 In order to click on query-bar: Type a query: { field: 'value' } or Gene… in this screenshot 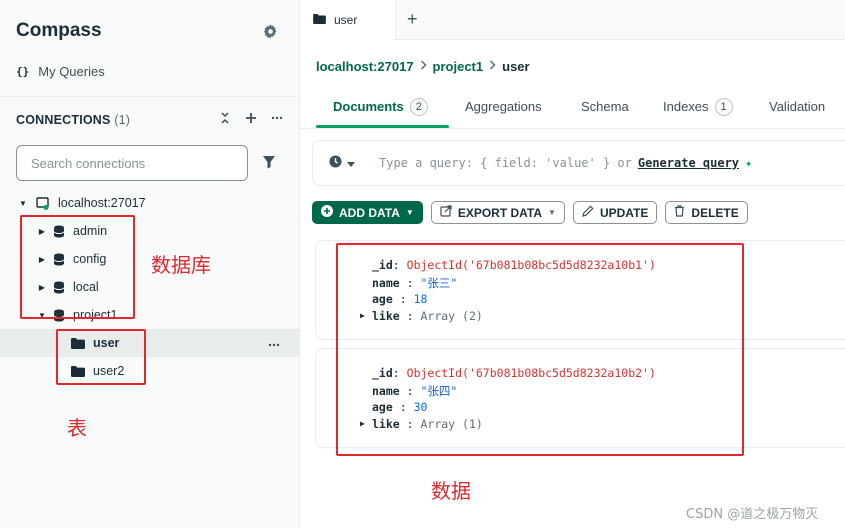, I will do `click(578, 163)`.